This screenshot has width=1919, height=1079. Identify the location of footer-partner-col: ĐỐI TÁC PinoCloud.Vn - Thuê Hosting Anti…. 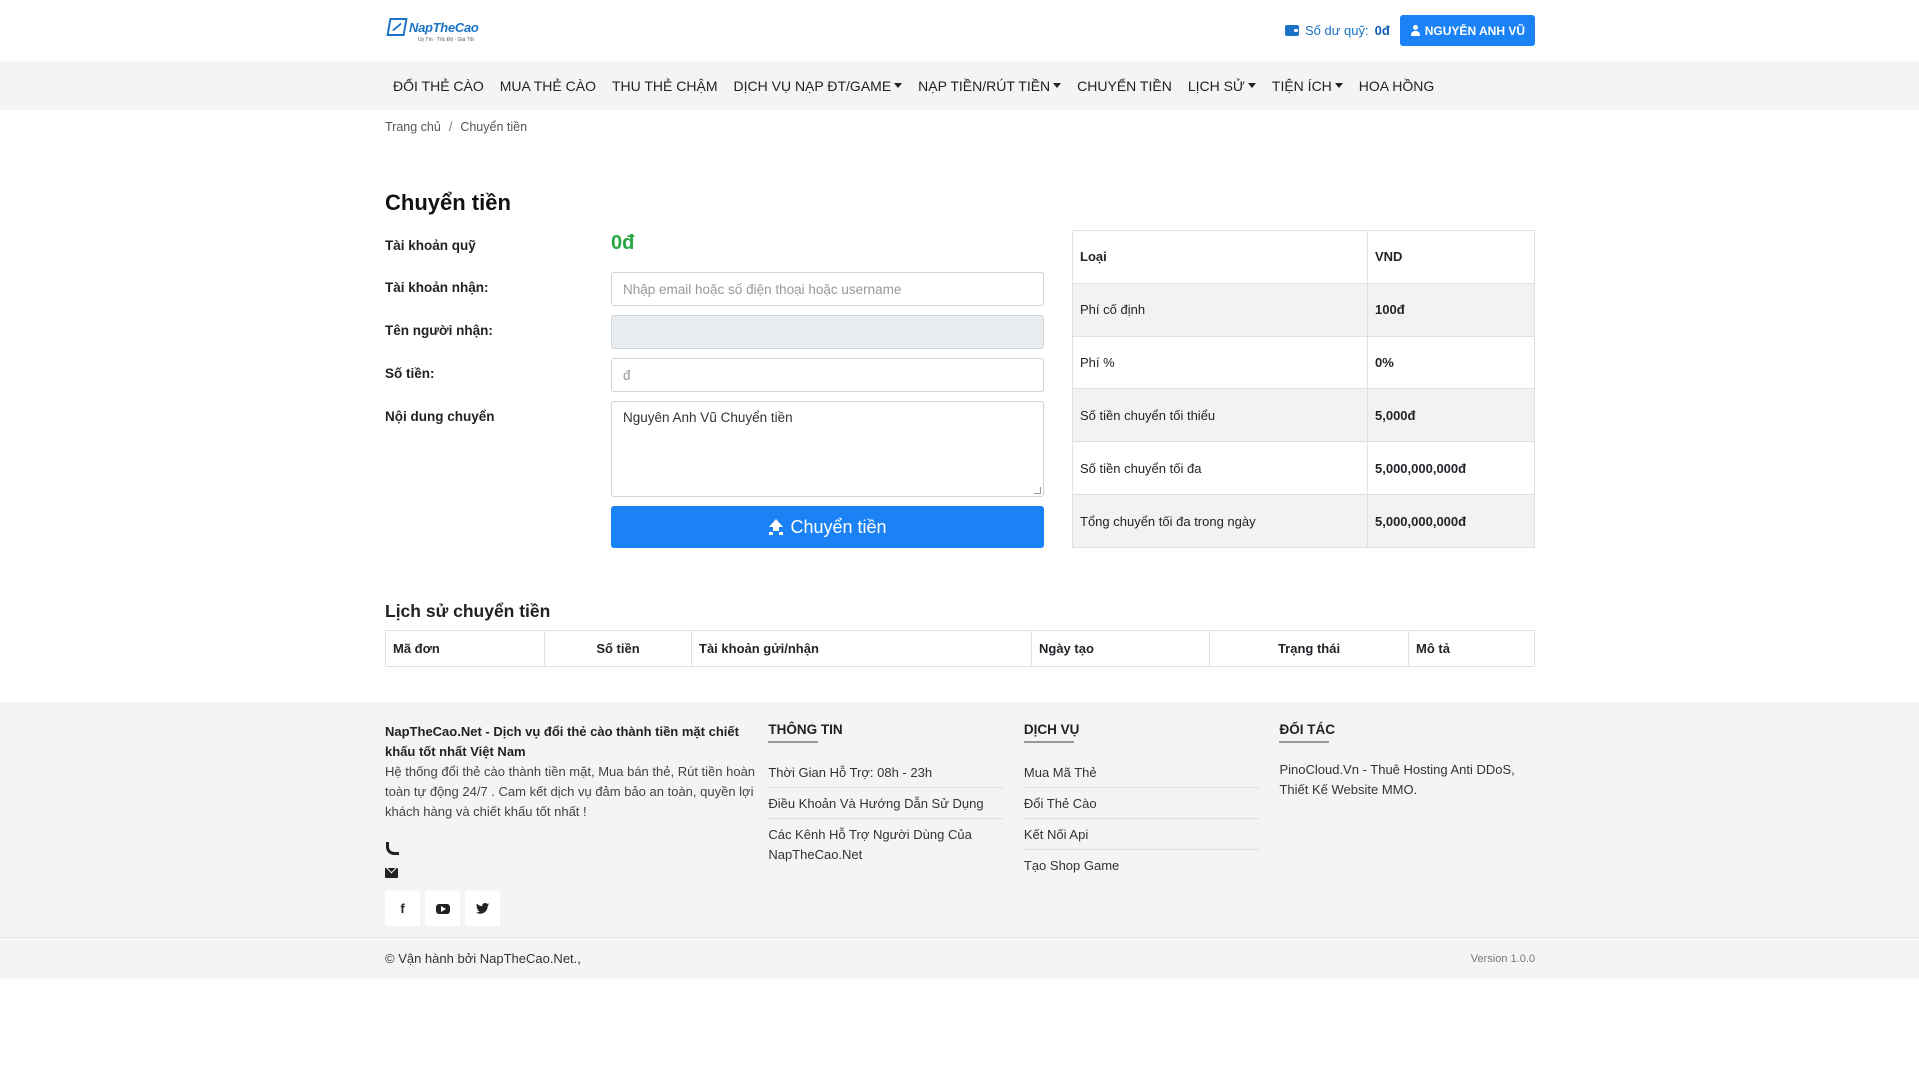
(1407, 824).